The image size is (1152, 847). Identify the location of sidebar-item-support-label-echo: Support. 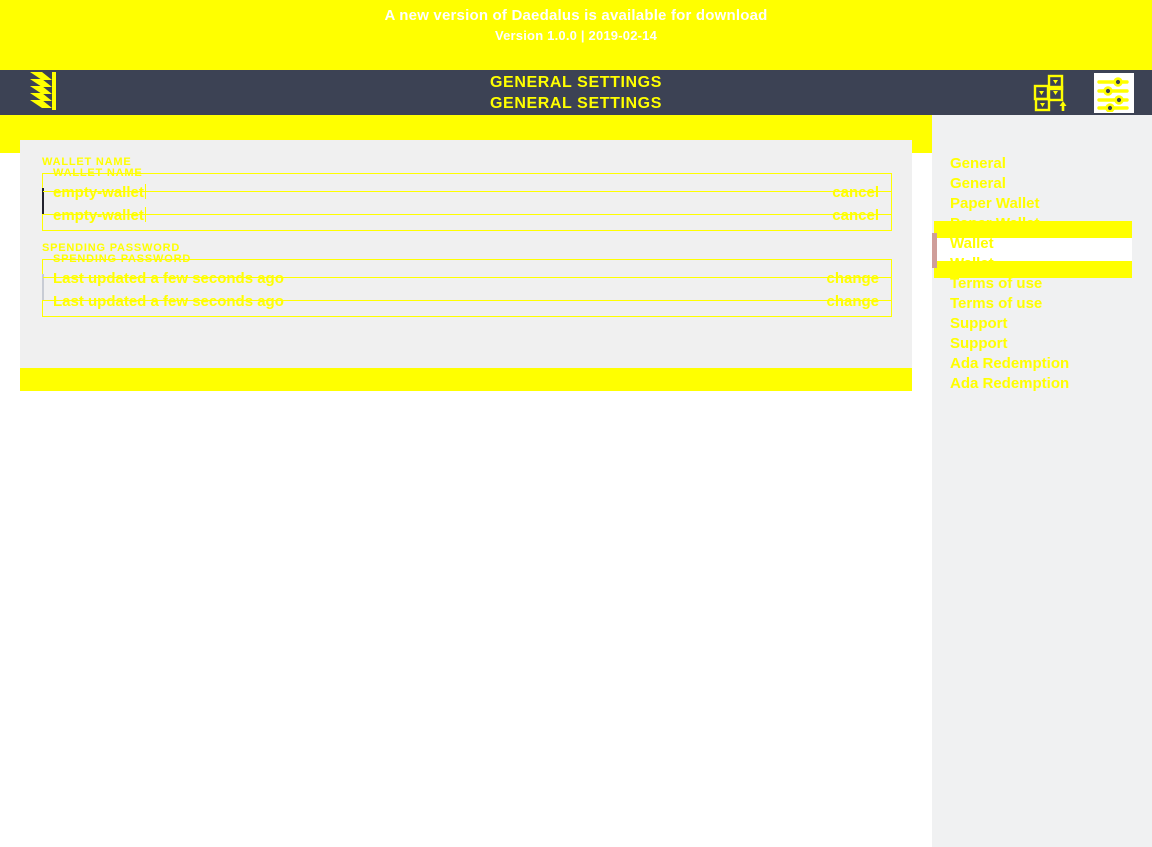
(979, 343).